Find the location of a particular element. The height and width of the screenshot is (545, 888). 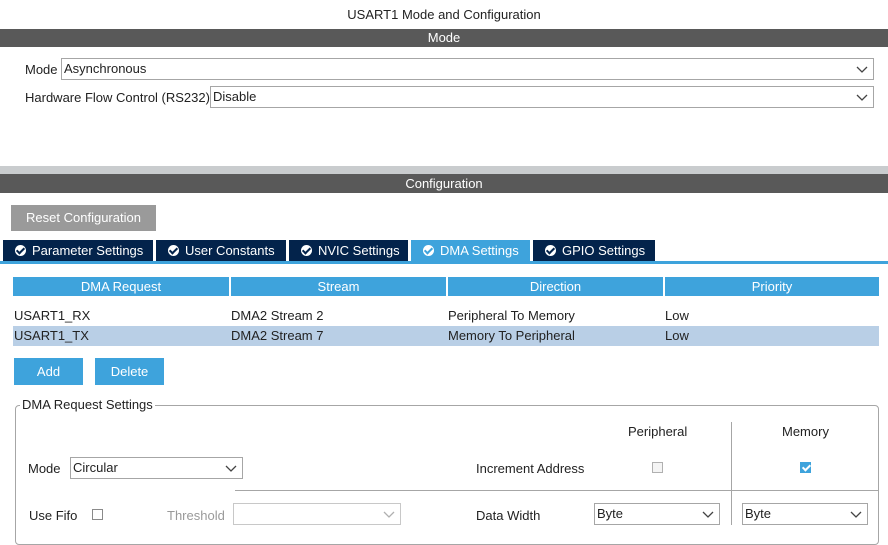

memory-data-width-value: Byte is located at coordinates (758, 513).